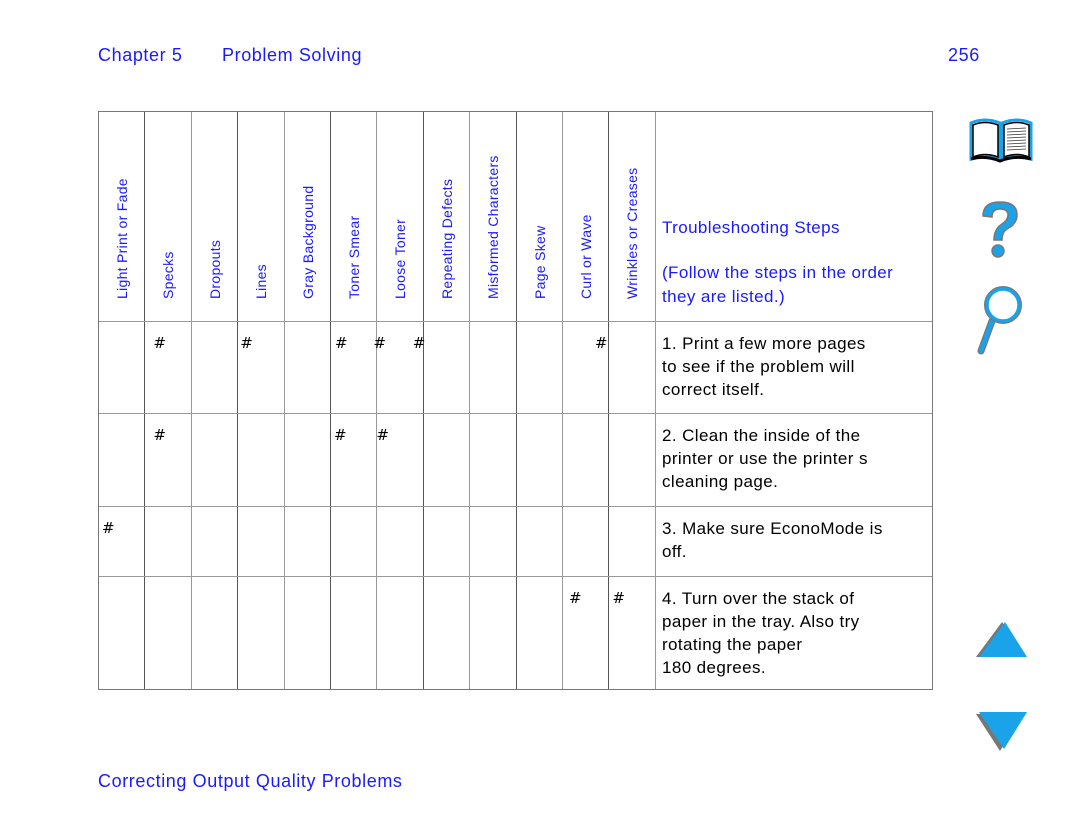 The height and width of the screenshot is (834, 1080). I want to click on help-question-icon, so click(1000, 230).